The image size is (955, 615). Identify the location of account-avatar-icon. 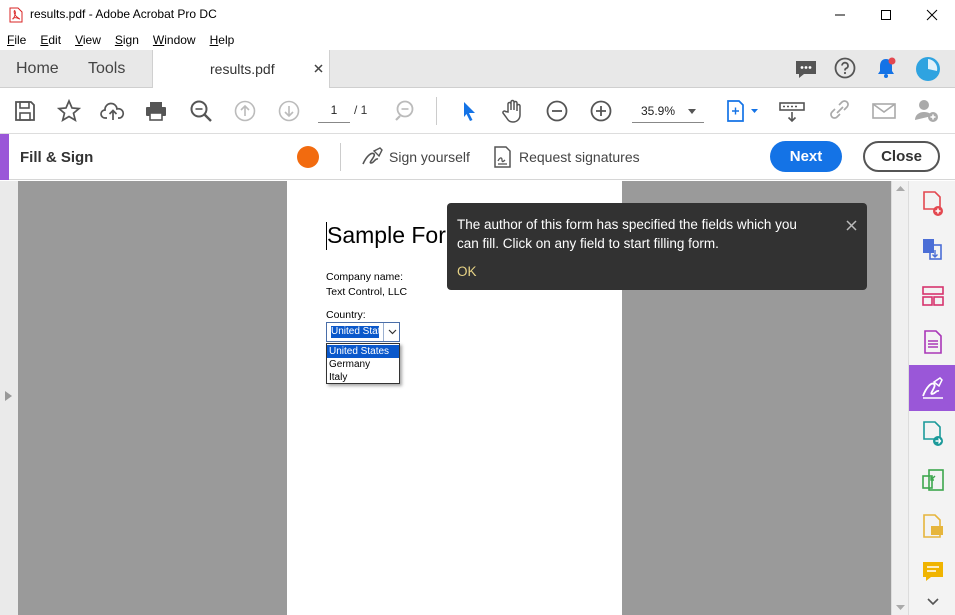
(928, 69).